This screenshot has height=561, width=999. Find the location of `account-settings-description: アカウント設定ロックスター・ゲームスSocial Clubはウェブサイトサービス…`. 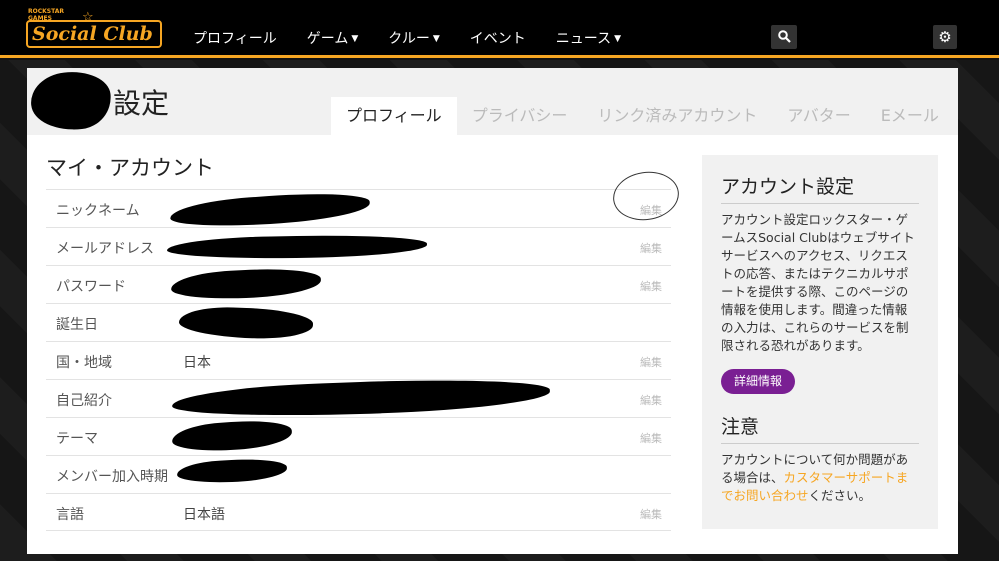

account-settings-description: アカウント設定ロックスター・ゲームスSocial Clubはウェブサイトサービス… is located at coordinates (818, 282).